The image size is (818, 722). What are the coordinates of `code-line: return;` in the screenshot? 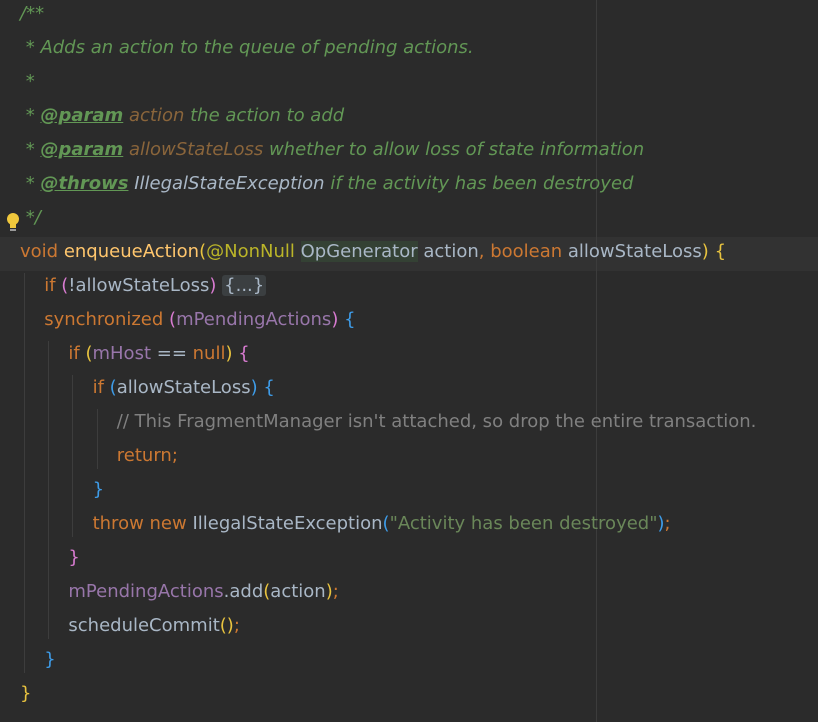 It's located at (147, 456).